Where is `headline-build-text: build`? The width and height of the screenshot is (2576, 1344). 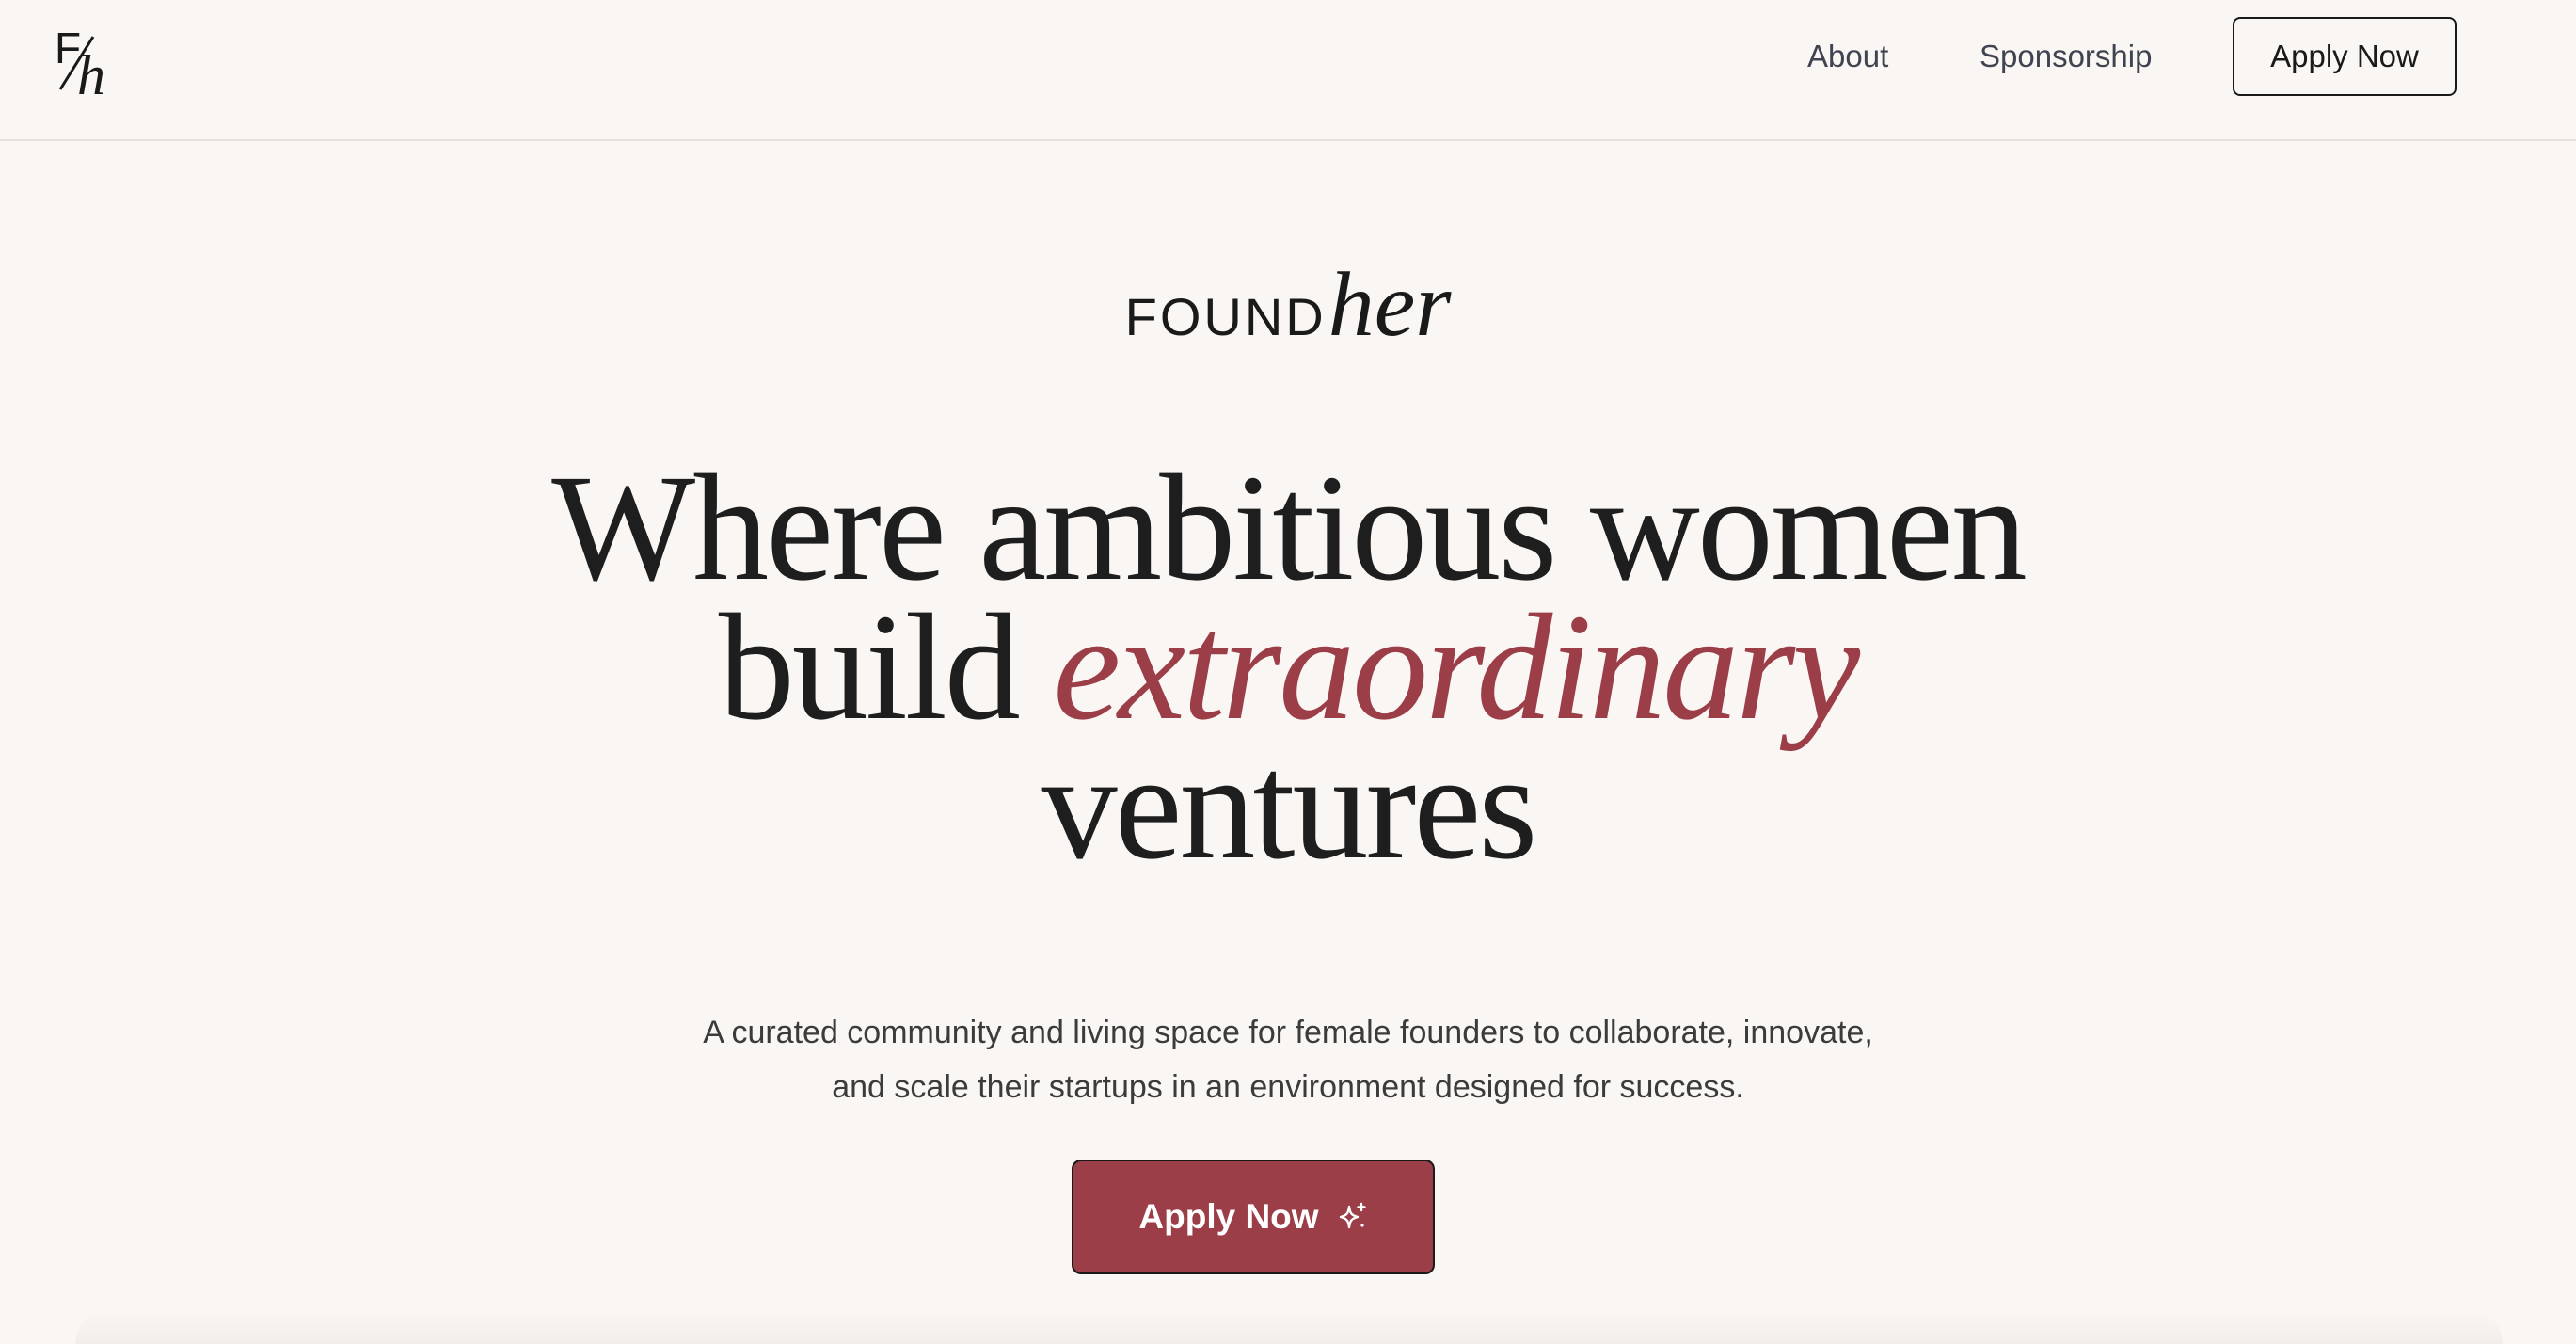
headline-build-text: build is located at coordinates (886, 668).